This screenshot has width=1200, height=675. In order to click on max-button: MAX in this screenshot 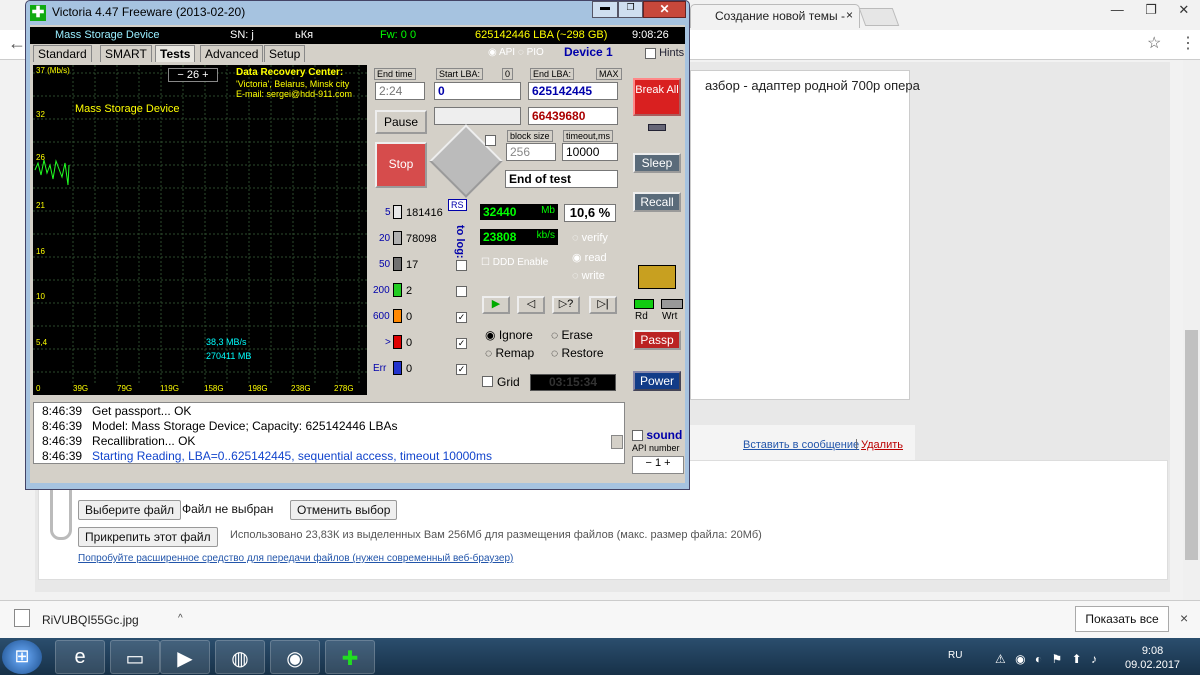, I will do `click(609, 74)`.